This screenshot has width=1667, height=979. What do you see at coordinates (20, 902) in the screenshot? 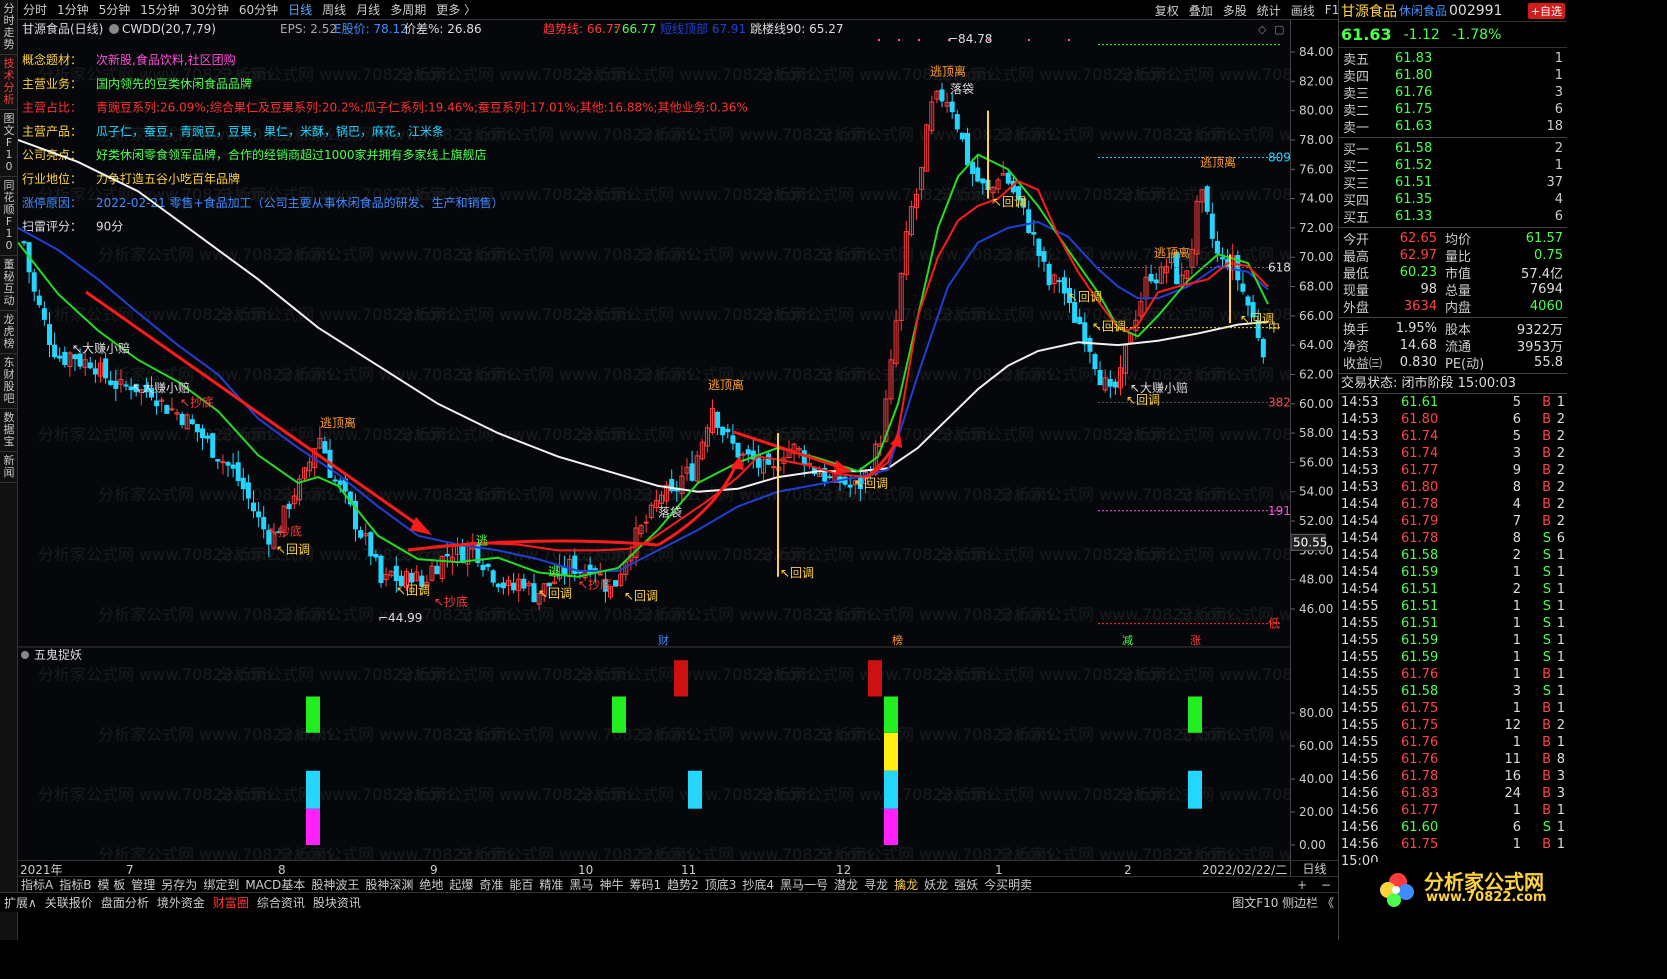
I see `bottom-bar-item: 扩展∧` at bounding box center [20, 902].